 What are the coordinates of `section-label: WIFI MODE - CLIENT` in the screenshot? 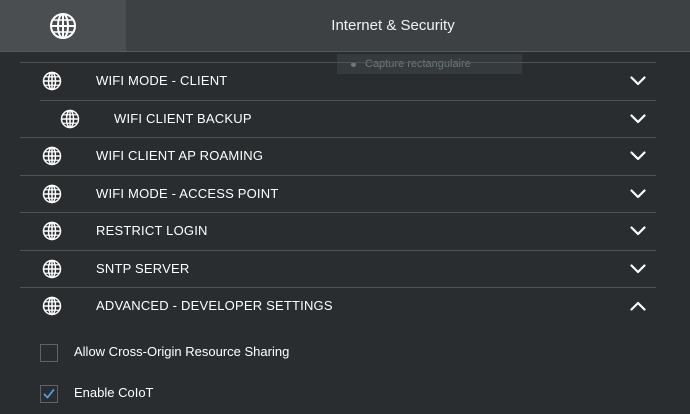 It's located at (162, 80).